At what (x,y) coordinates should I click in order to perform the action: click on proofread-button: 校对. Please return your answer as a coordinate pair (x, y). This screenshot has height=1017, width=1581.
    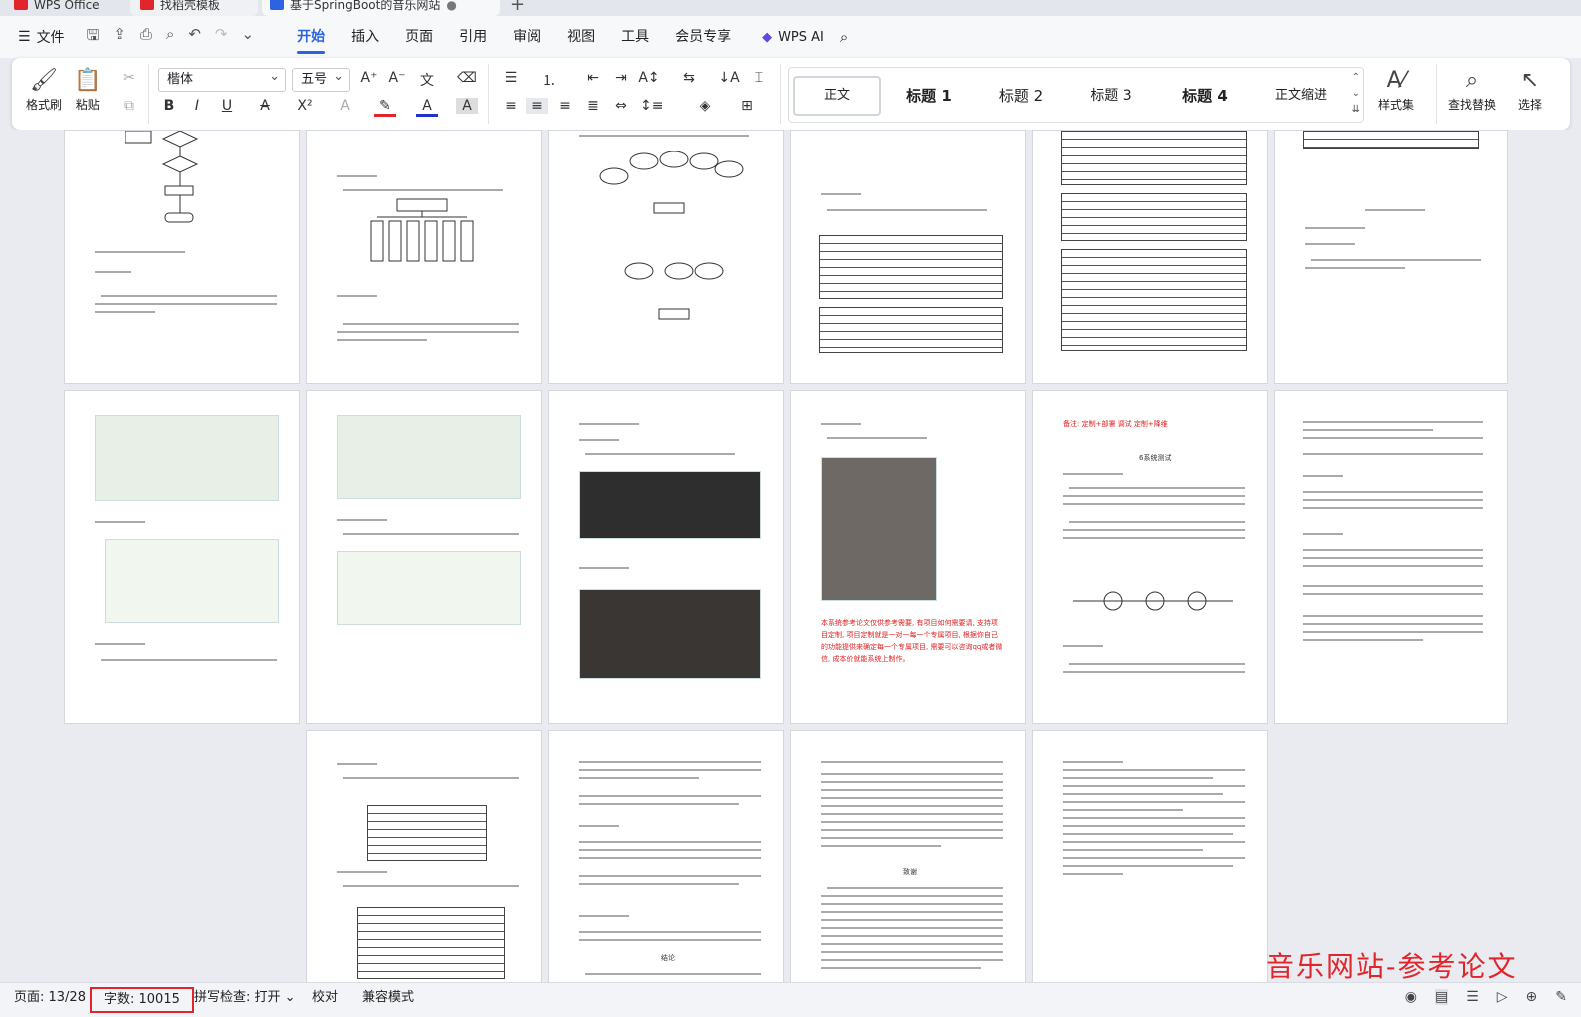
    Looking at the image, I should click on (325, 998).